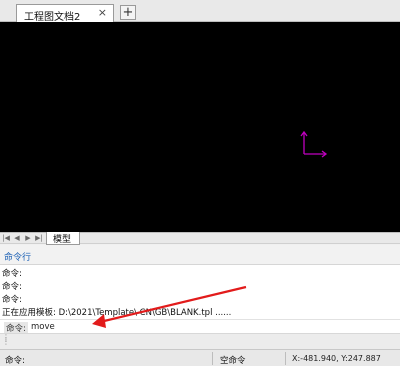  What do you see at coordinates (18, 258) in the screenshot?
I see `command-panel-title: 命令行` at bounding box center [18, 258].